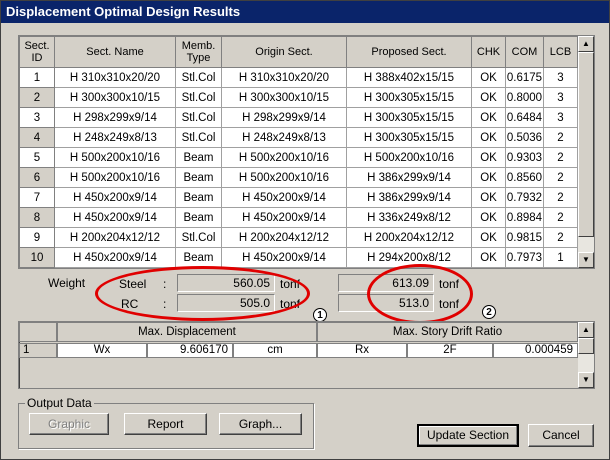  Describe the element at coordinates (115, 97) in the screenshot. I see `cell-sect-name: H 300x300x10/15` at that location.